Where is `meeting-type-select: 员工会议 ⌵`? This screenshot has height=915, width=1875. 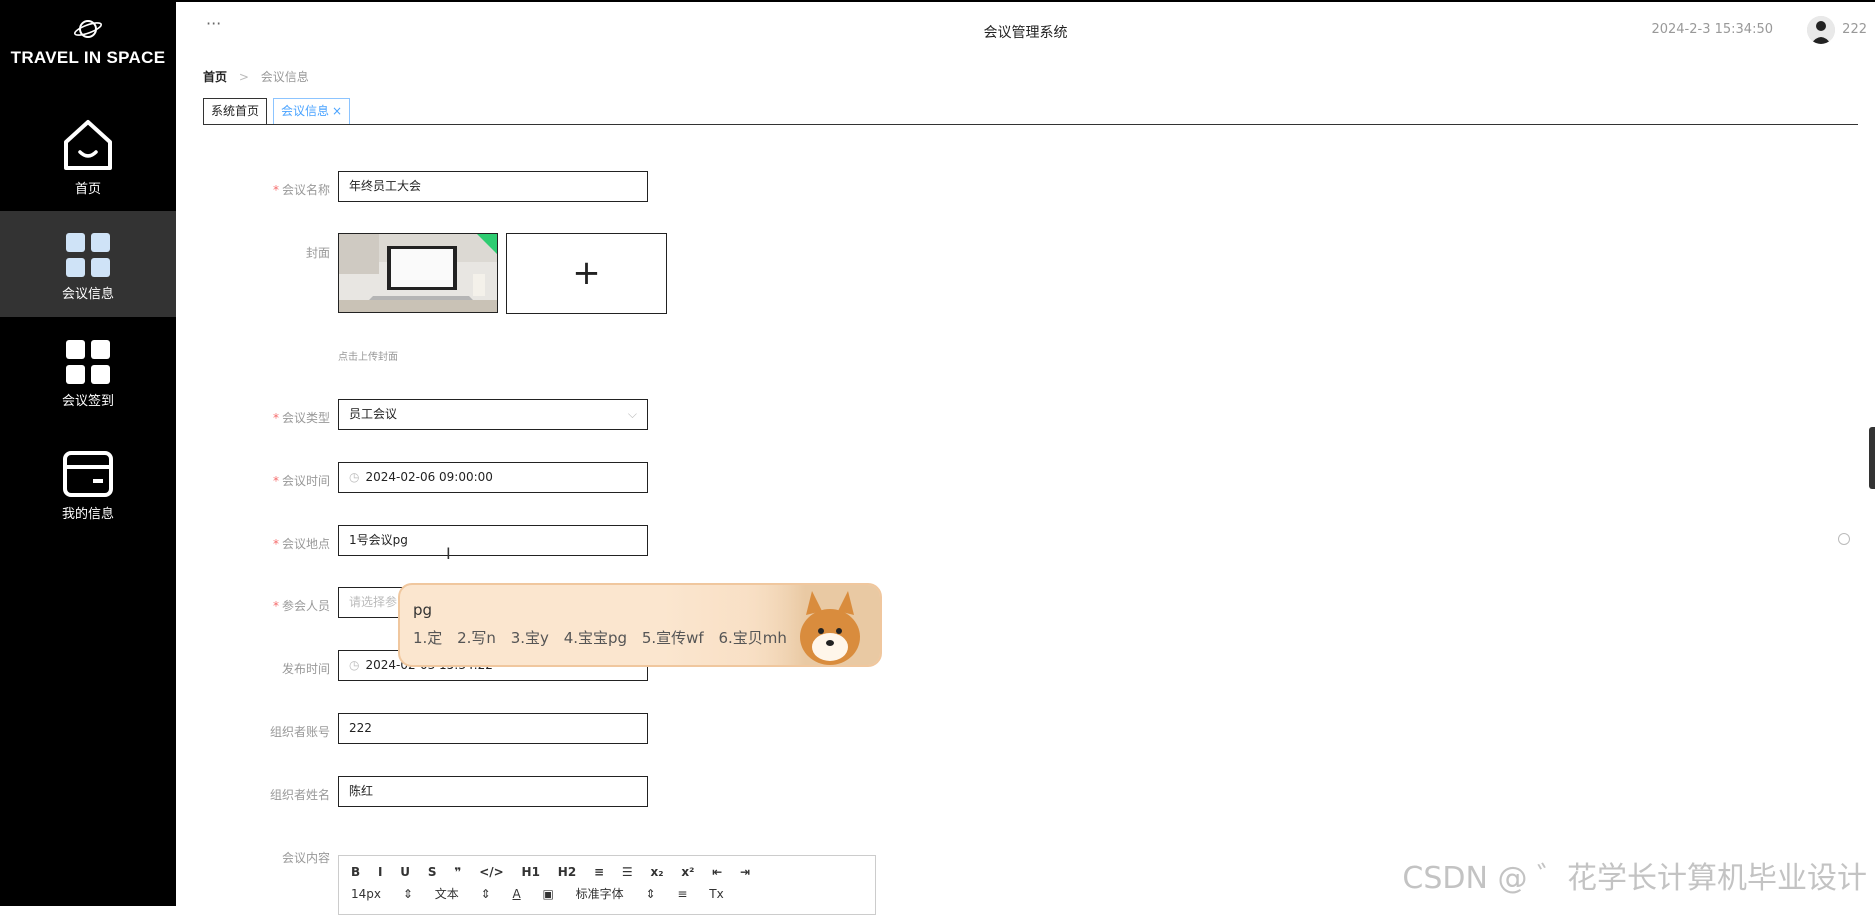 meeting-type-select: 员工会议 ⌵ is located at coordinates (493, 414).